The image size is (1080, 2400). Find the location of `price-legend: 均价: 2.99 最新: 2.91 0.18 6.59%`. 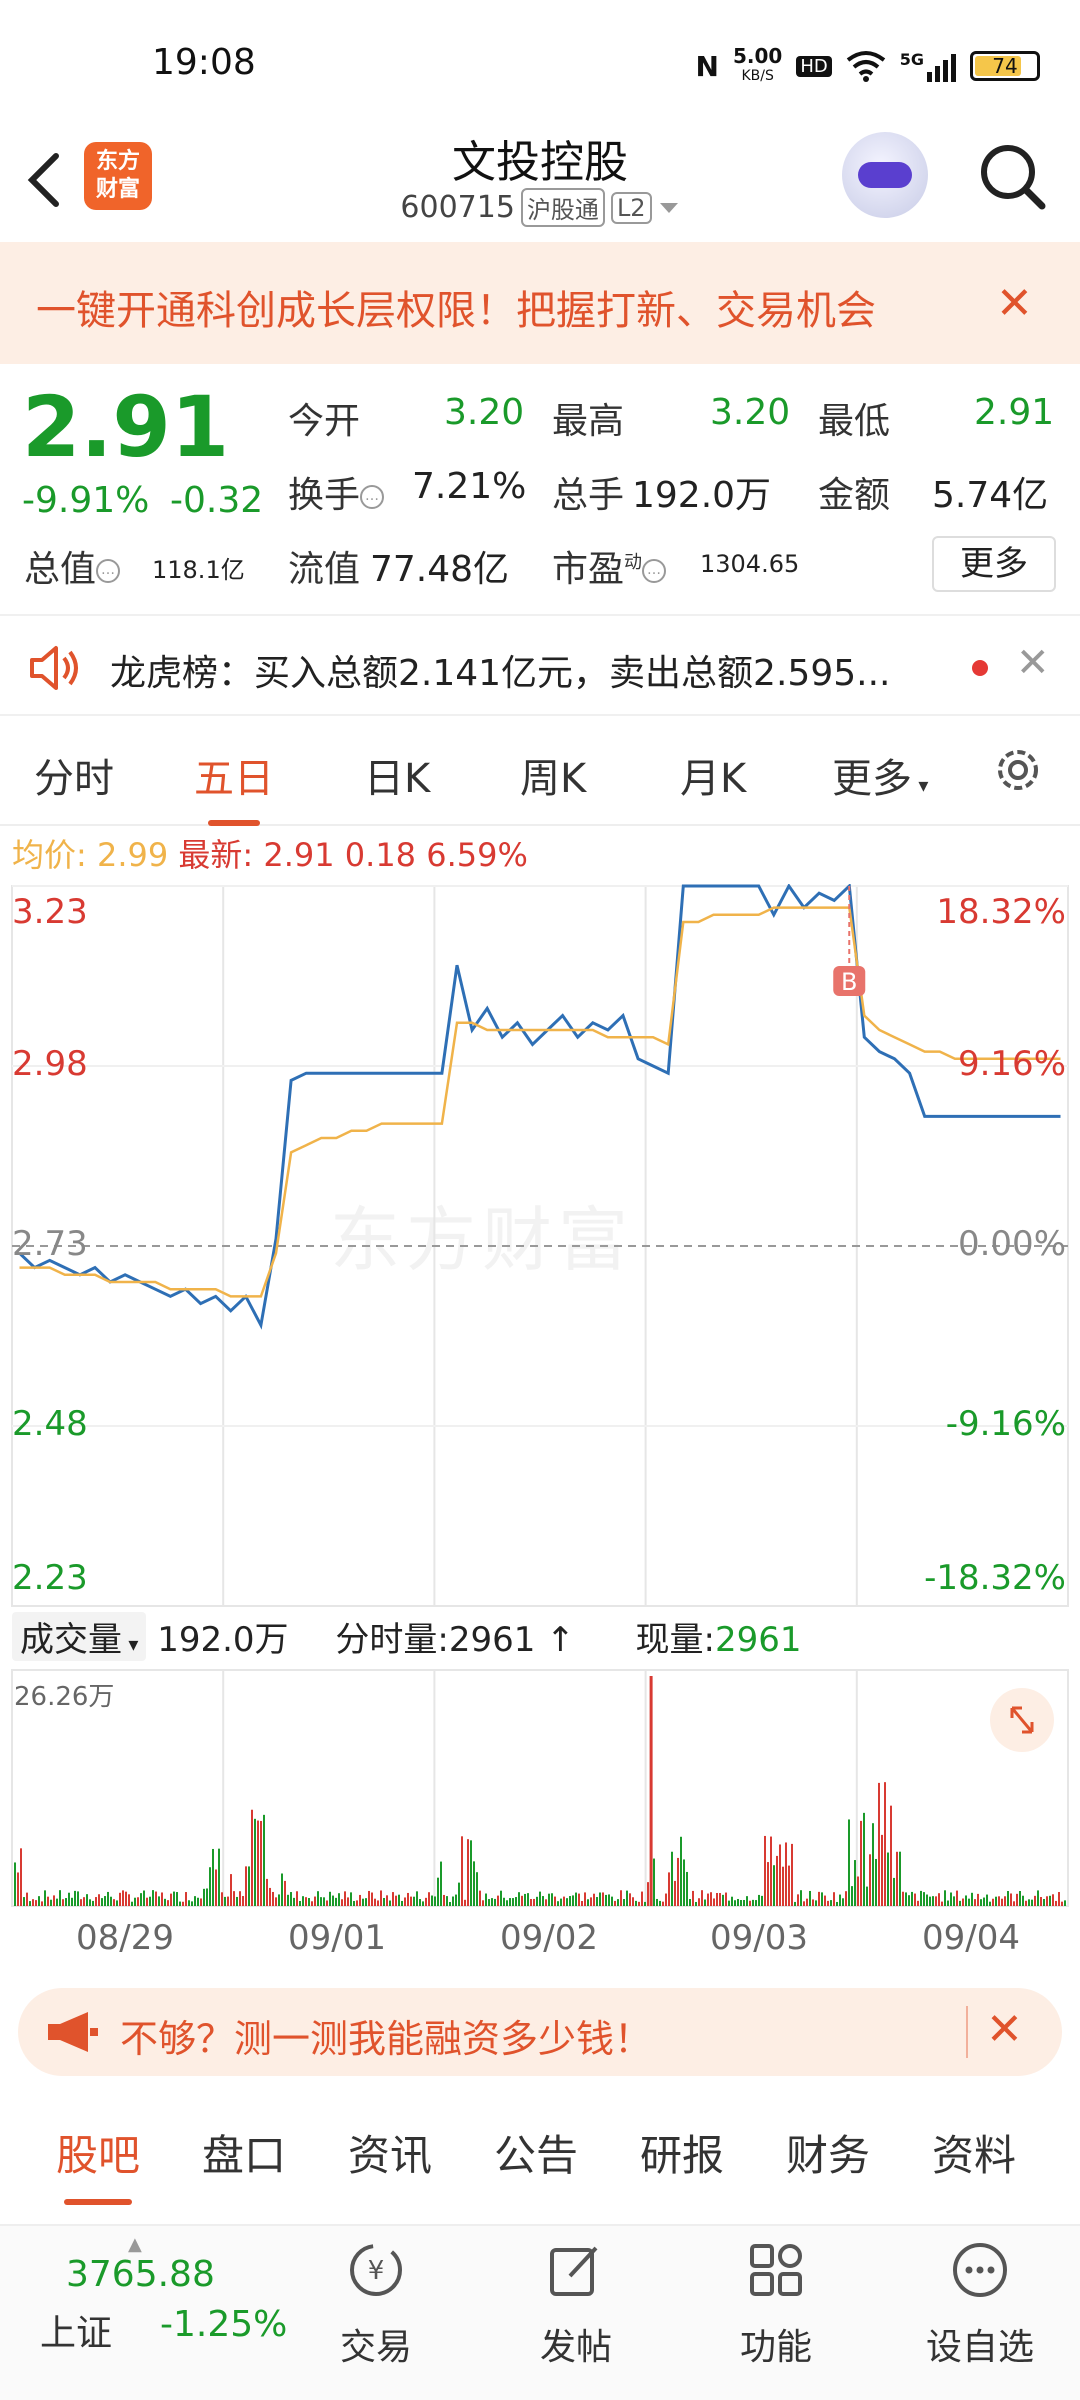

price-legend: 均价: 2.99 最新: 2.91 0.18 6.59% is located at coordinates (270, 853).